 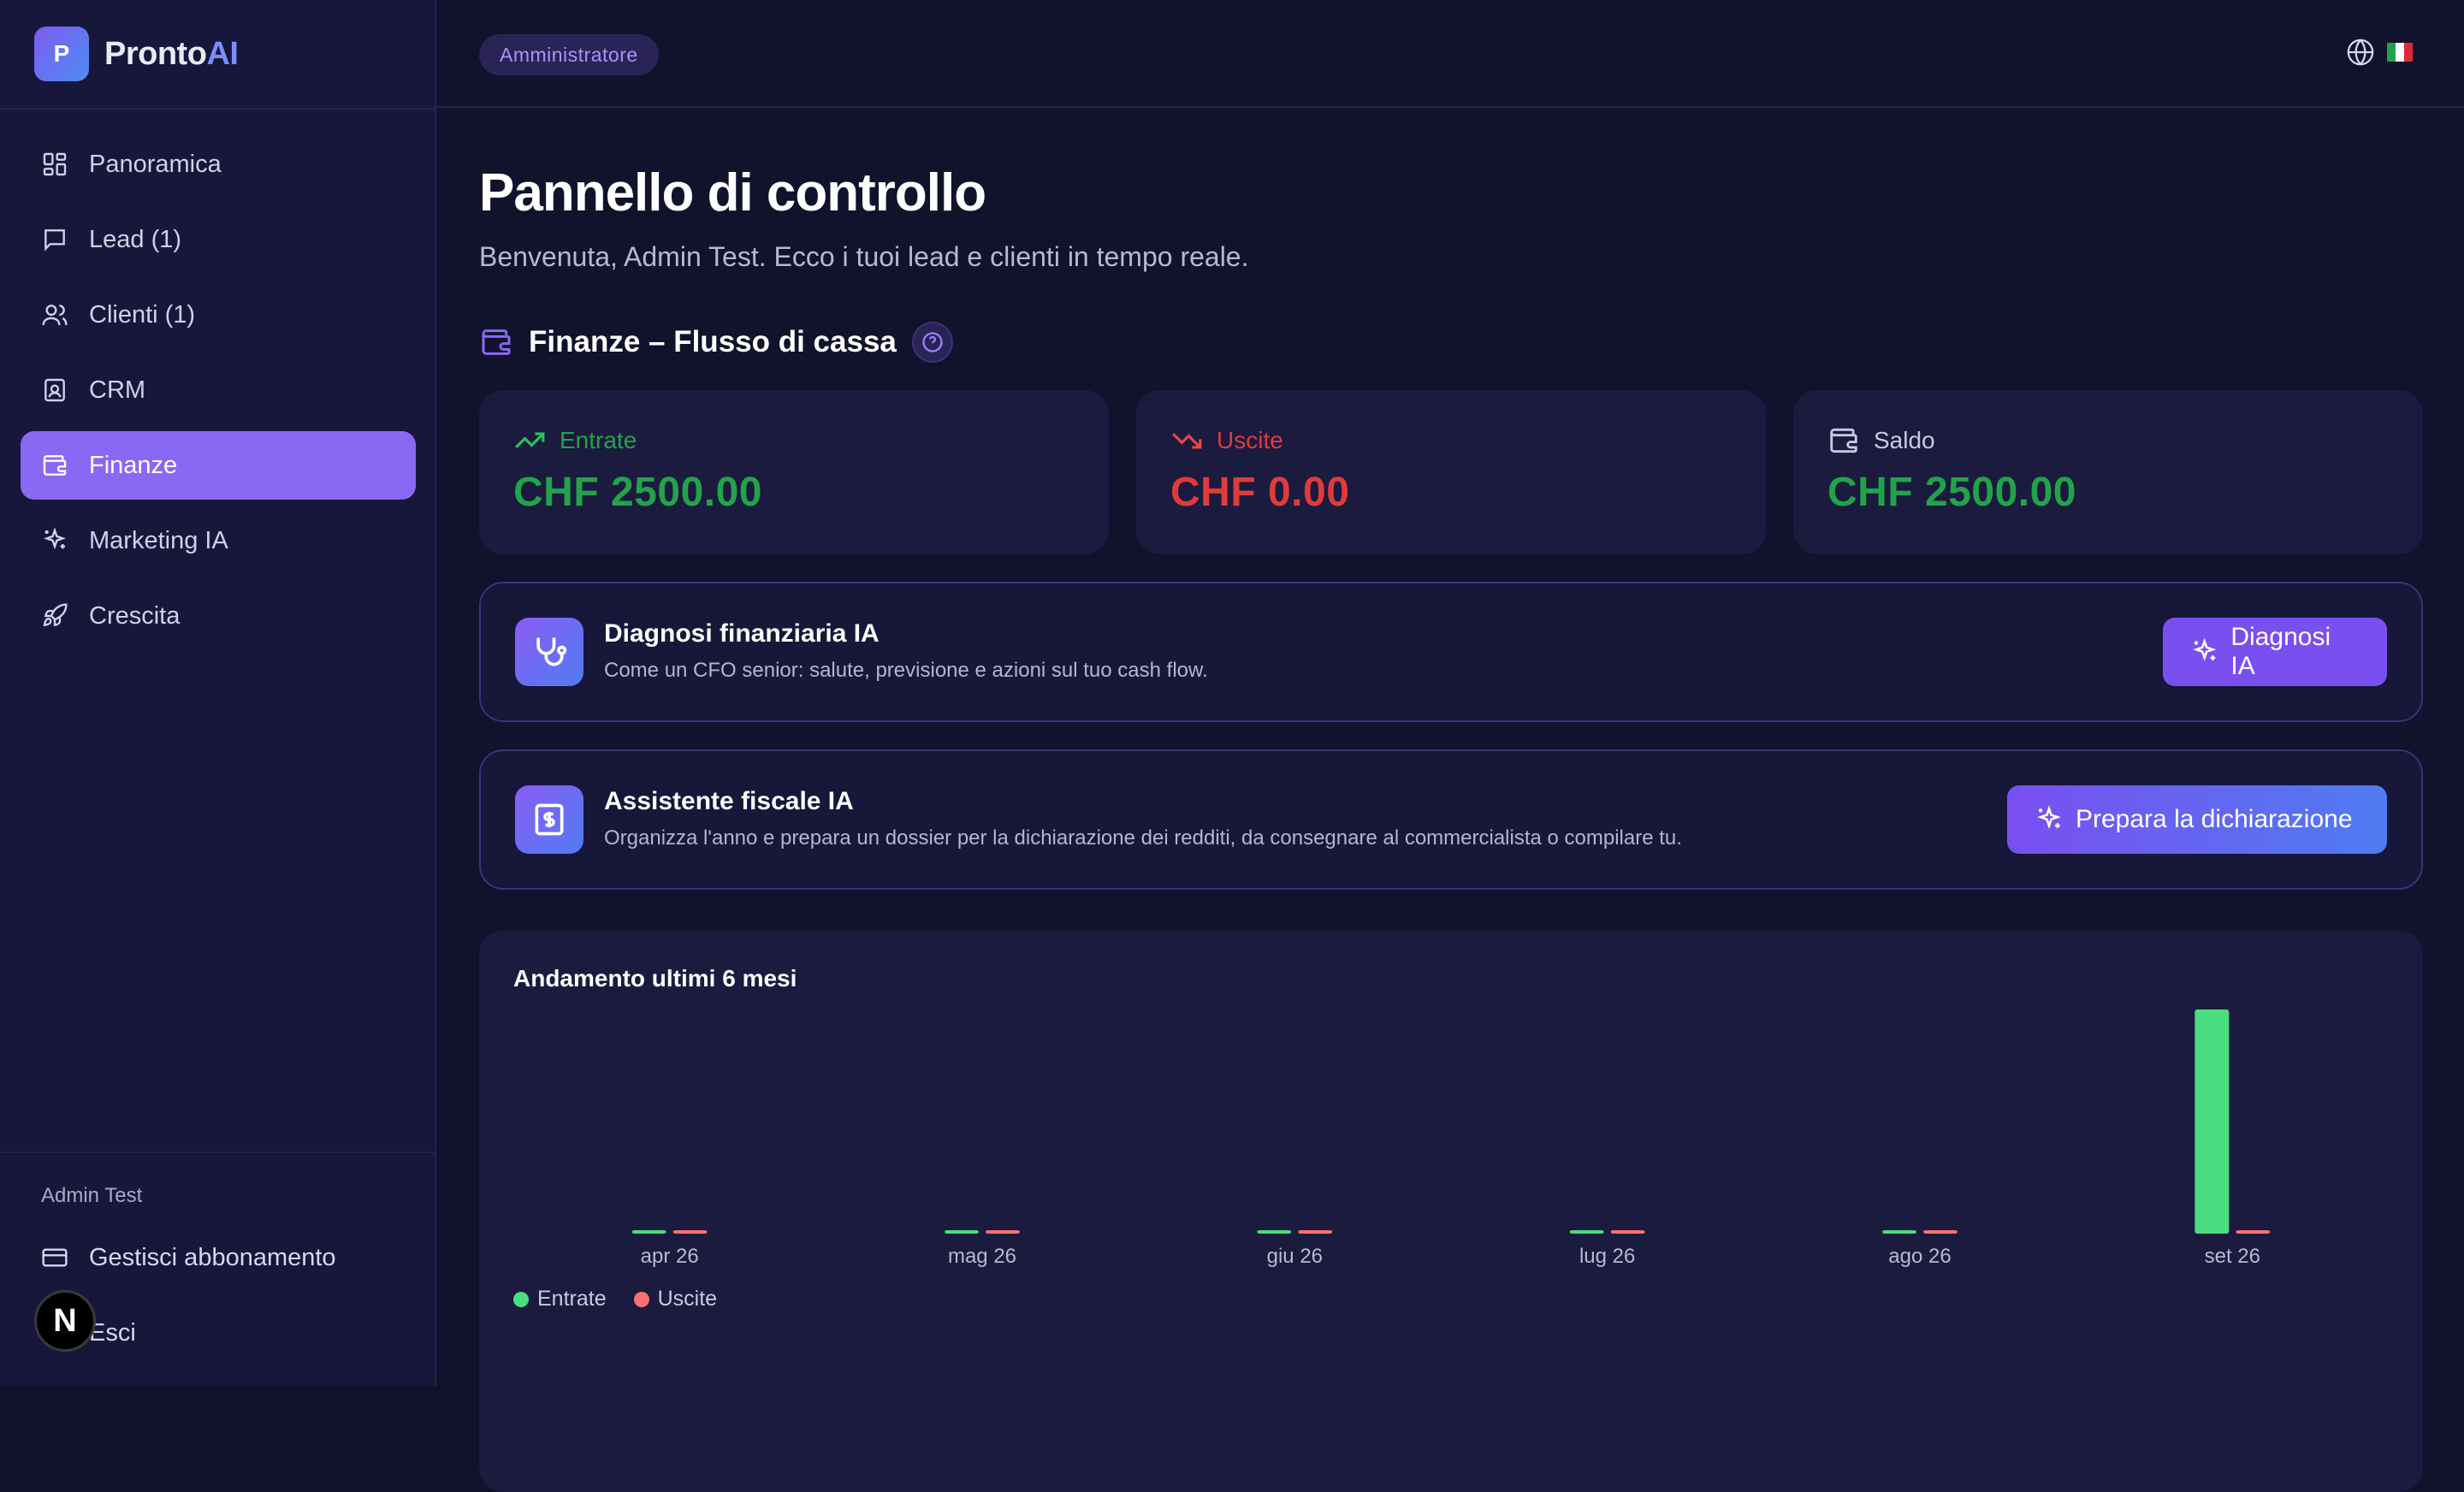 I want to click on expenses-card: Uscite CHF 0.00, so click(x=1451, y=472).